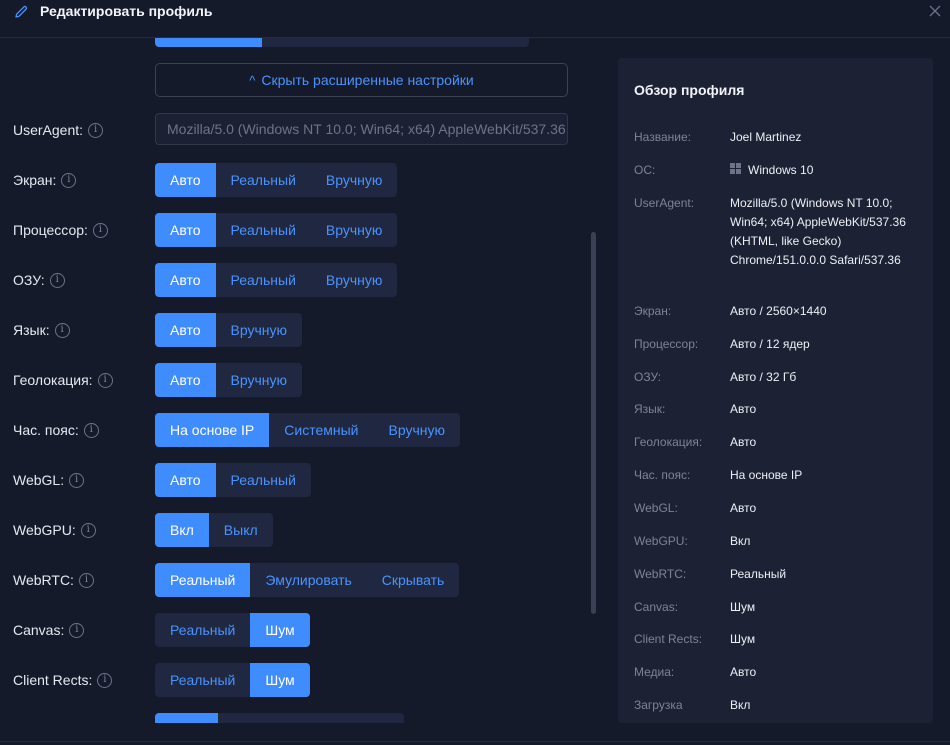 The width and height of the screenshot is (950, 745). What do you see at coordinates (413, 580) in the screenshot?
I see `webrtc-option-hide: Скрывать` at bounding box center [413, 580].